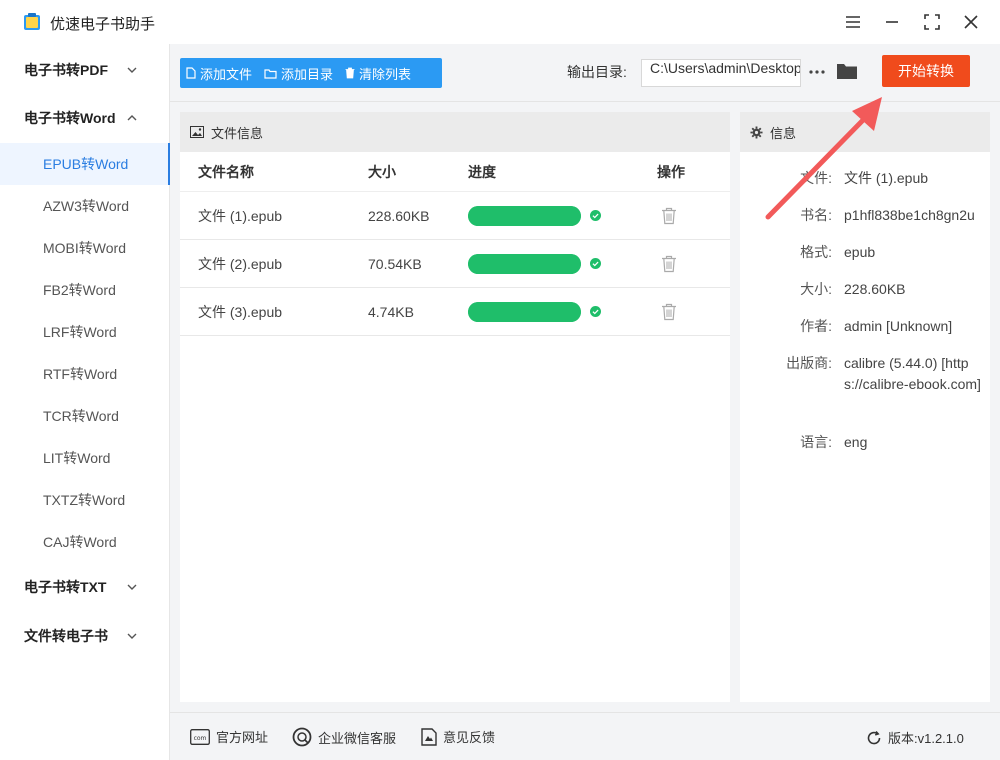 Image resolution: width=1000 pixels, height=760 pixels. I want to click on wechat-service-link: 企业微信客服, so click(344, 737).